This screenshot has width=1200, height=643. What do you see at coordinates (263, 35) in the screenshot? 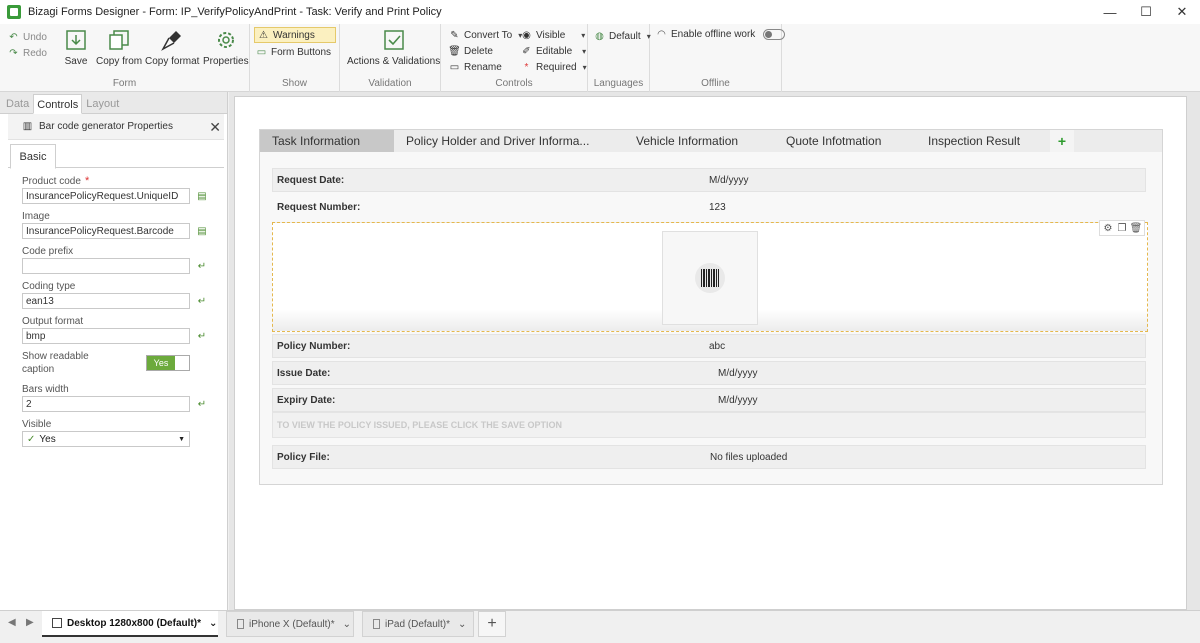
I see `warning-icon: ⚠` at bounding box center [263, 35].